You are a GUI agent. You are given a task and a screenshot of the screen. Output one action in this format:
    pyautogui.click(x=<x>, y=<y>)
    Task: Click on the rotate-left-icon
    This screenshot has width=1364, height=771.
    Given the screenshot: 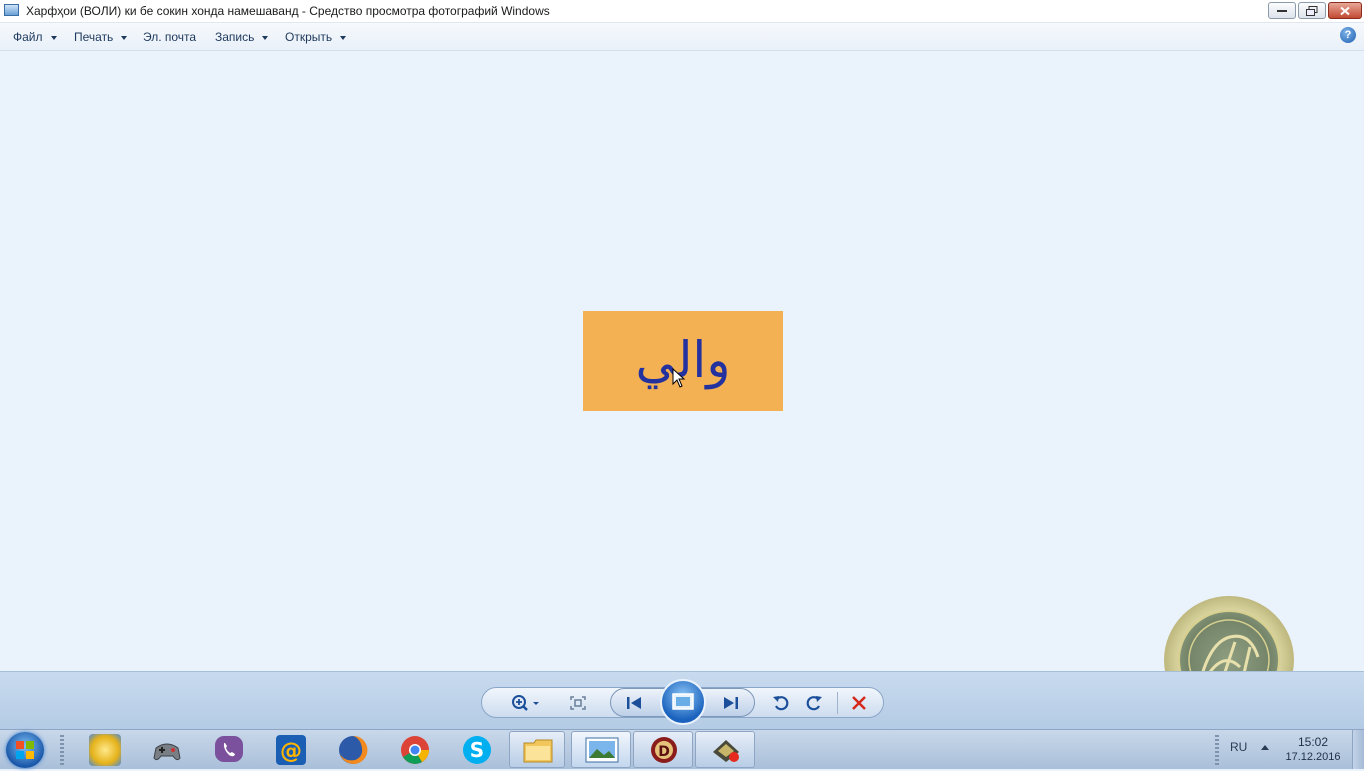 What is the action you would take?
    pyautogui.click(x=781, y=703)
    